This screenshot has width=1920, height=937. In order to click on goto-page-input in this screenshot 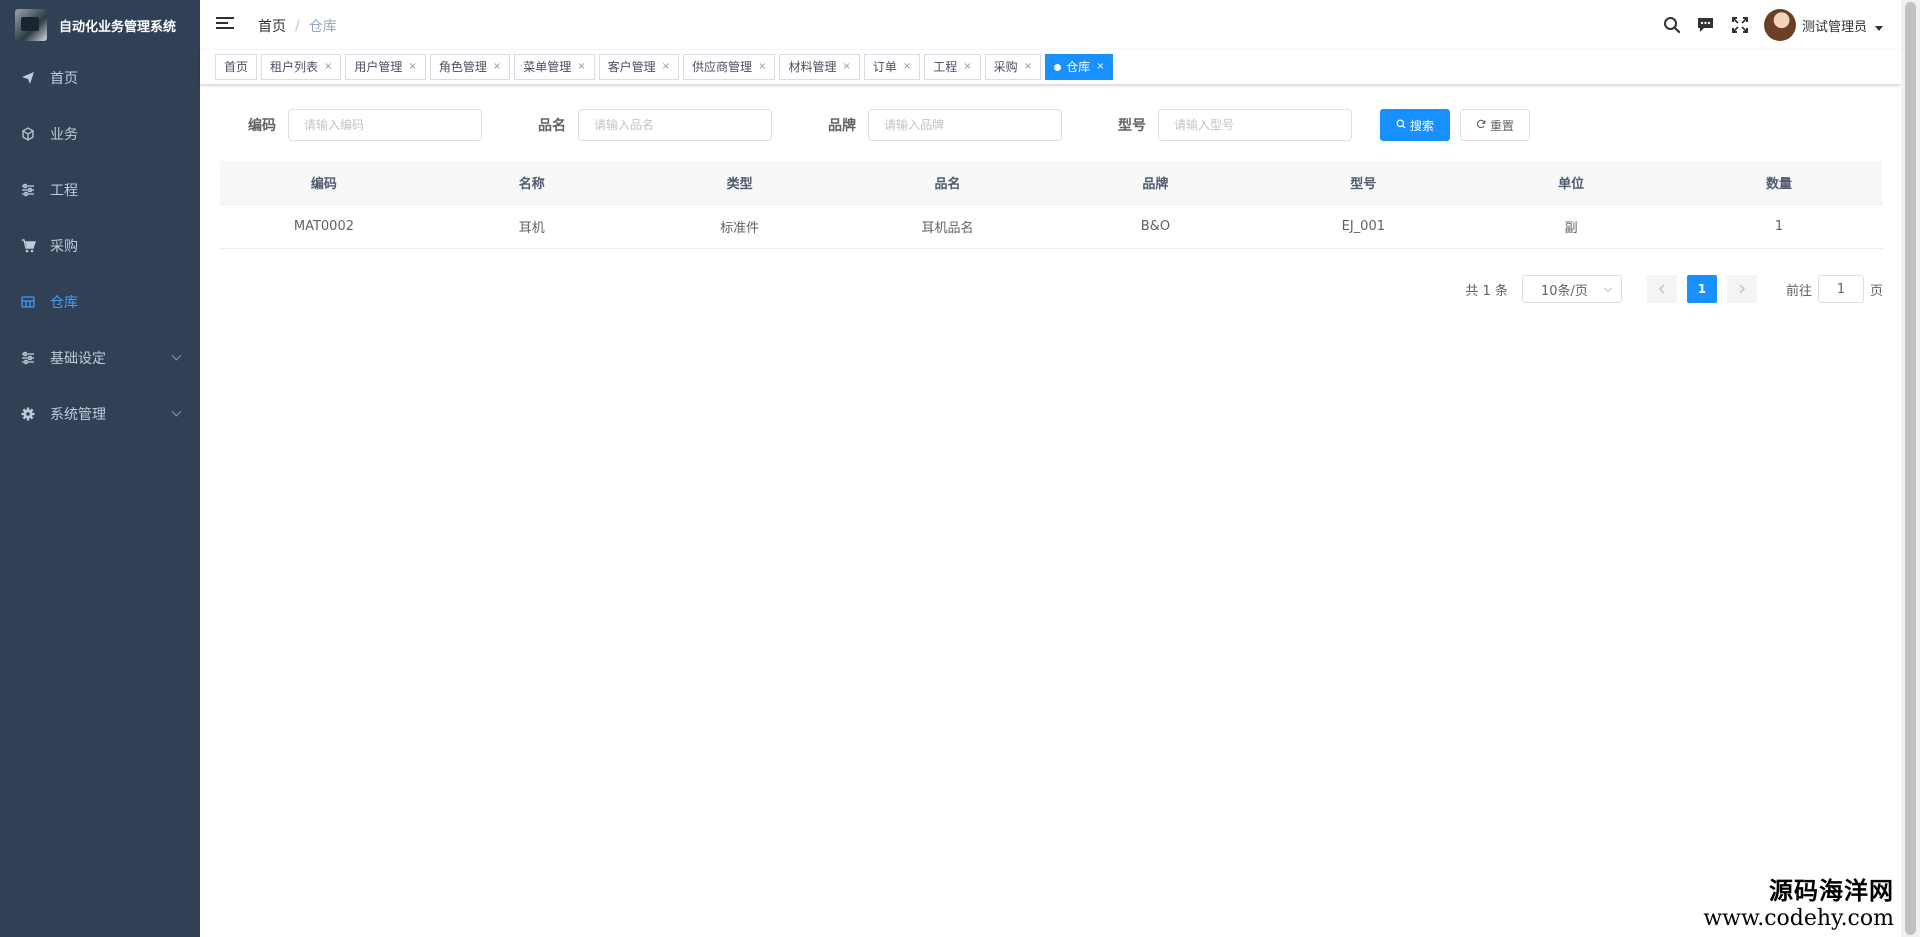, I will do `click(1840, 289)`.